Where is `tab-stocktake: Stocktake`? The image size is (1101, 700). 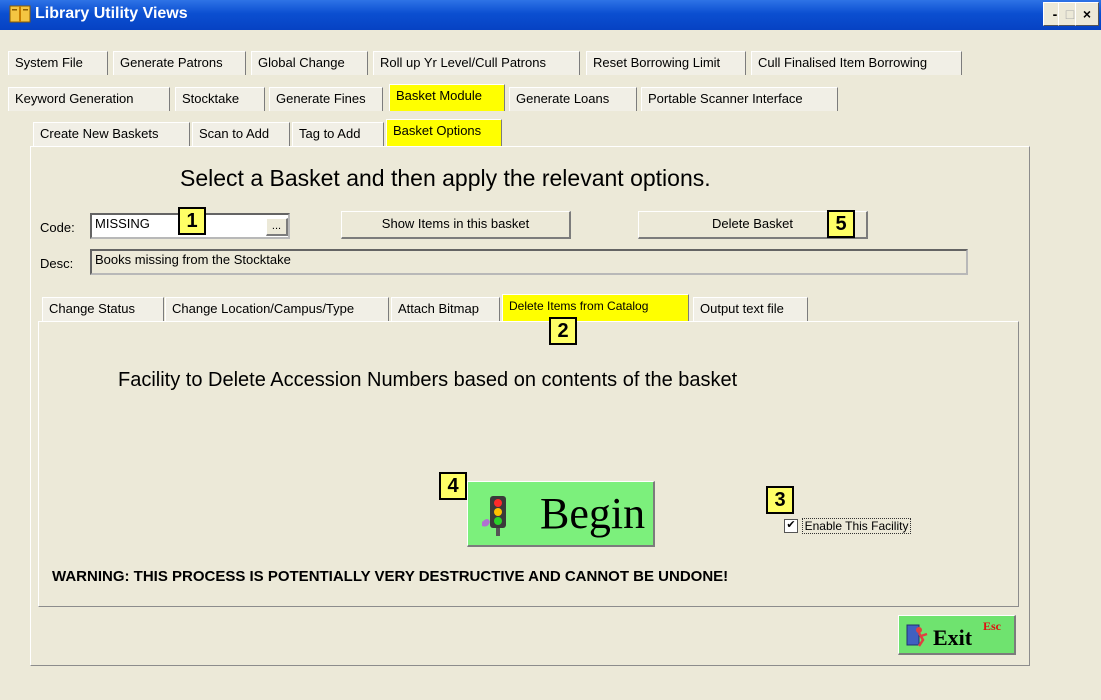 tab-stocktake: Stocktake is located at coordinates (220, 99).